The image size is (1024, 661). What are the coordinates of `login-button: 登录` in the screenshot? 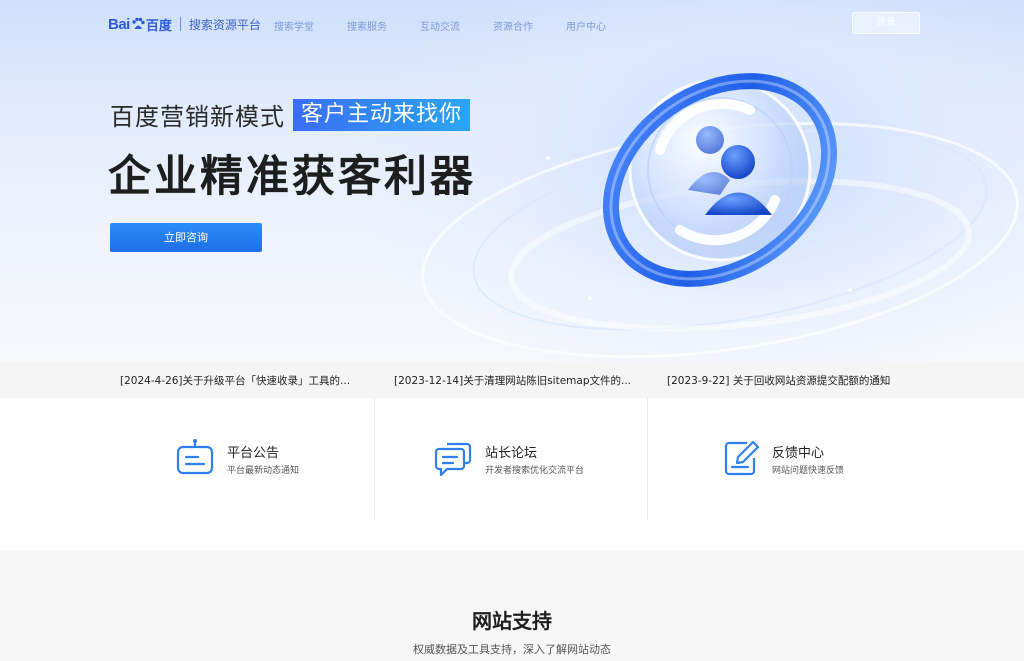 It's located at (886, 23).